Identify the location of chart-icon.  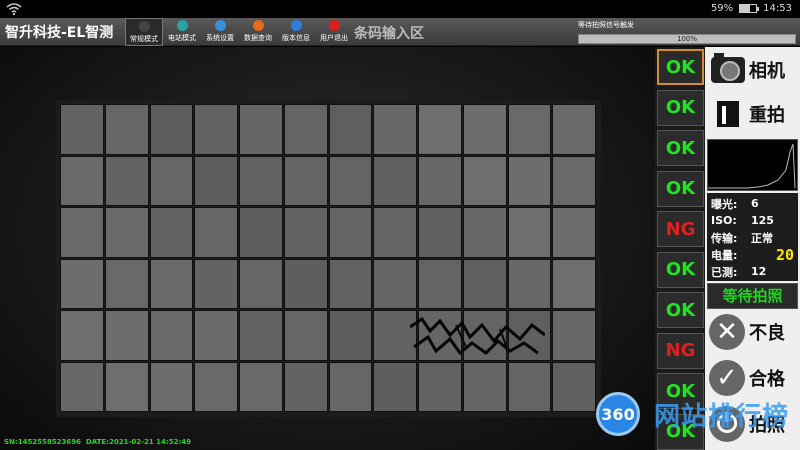
(258, 25).